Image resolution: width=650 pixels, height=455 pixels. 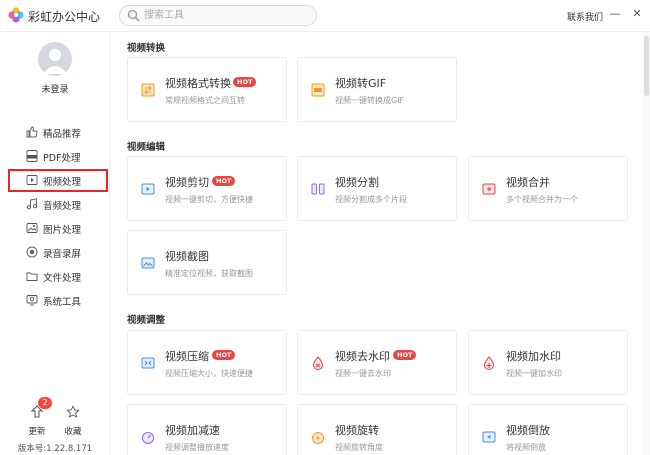 What do you see at coordinates (361, 83) in the screenshot?
I see `card-title: 视频转GIF` at bounding box center [361, 83].